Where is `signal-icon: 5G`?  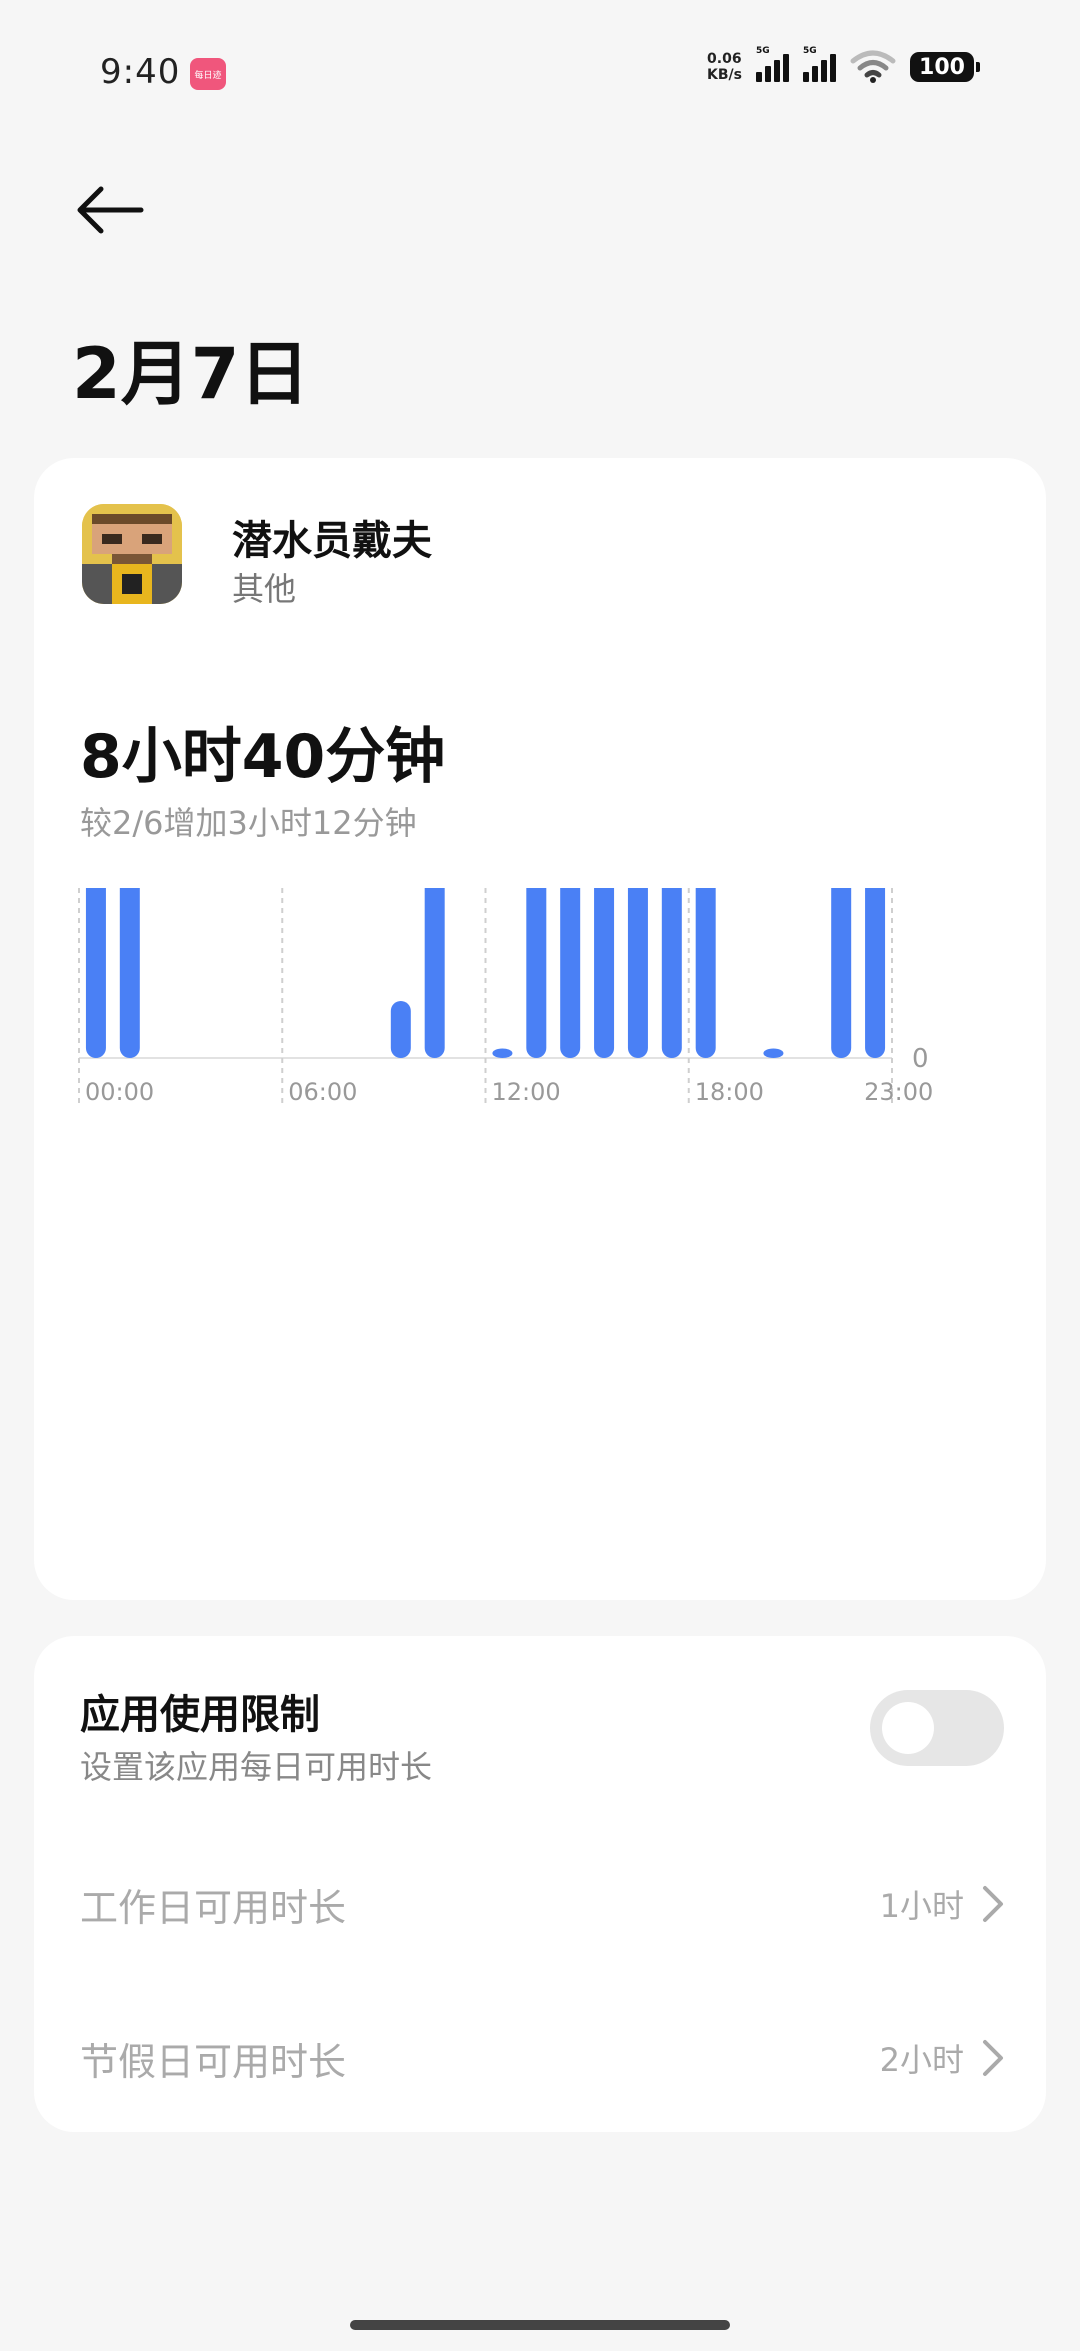
signal-icon: 5G is located at coordinates (772, 64).